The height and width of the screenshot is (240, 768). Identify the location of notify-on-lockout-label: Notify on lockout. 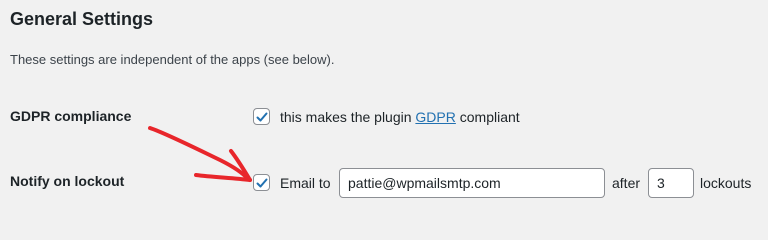
(67, 181).